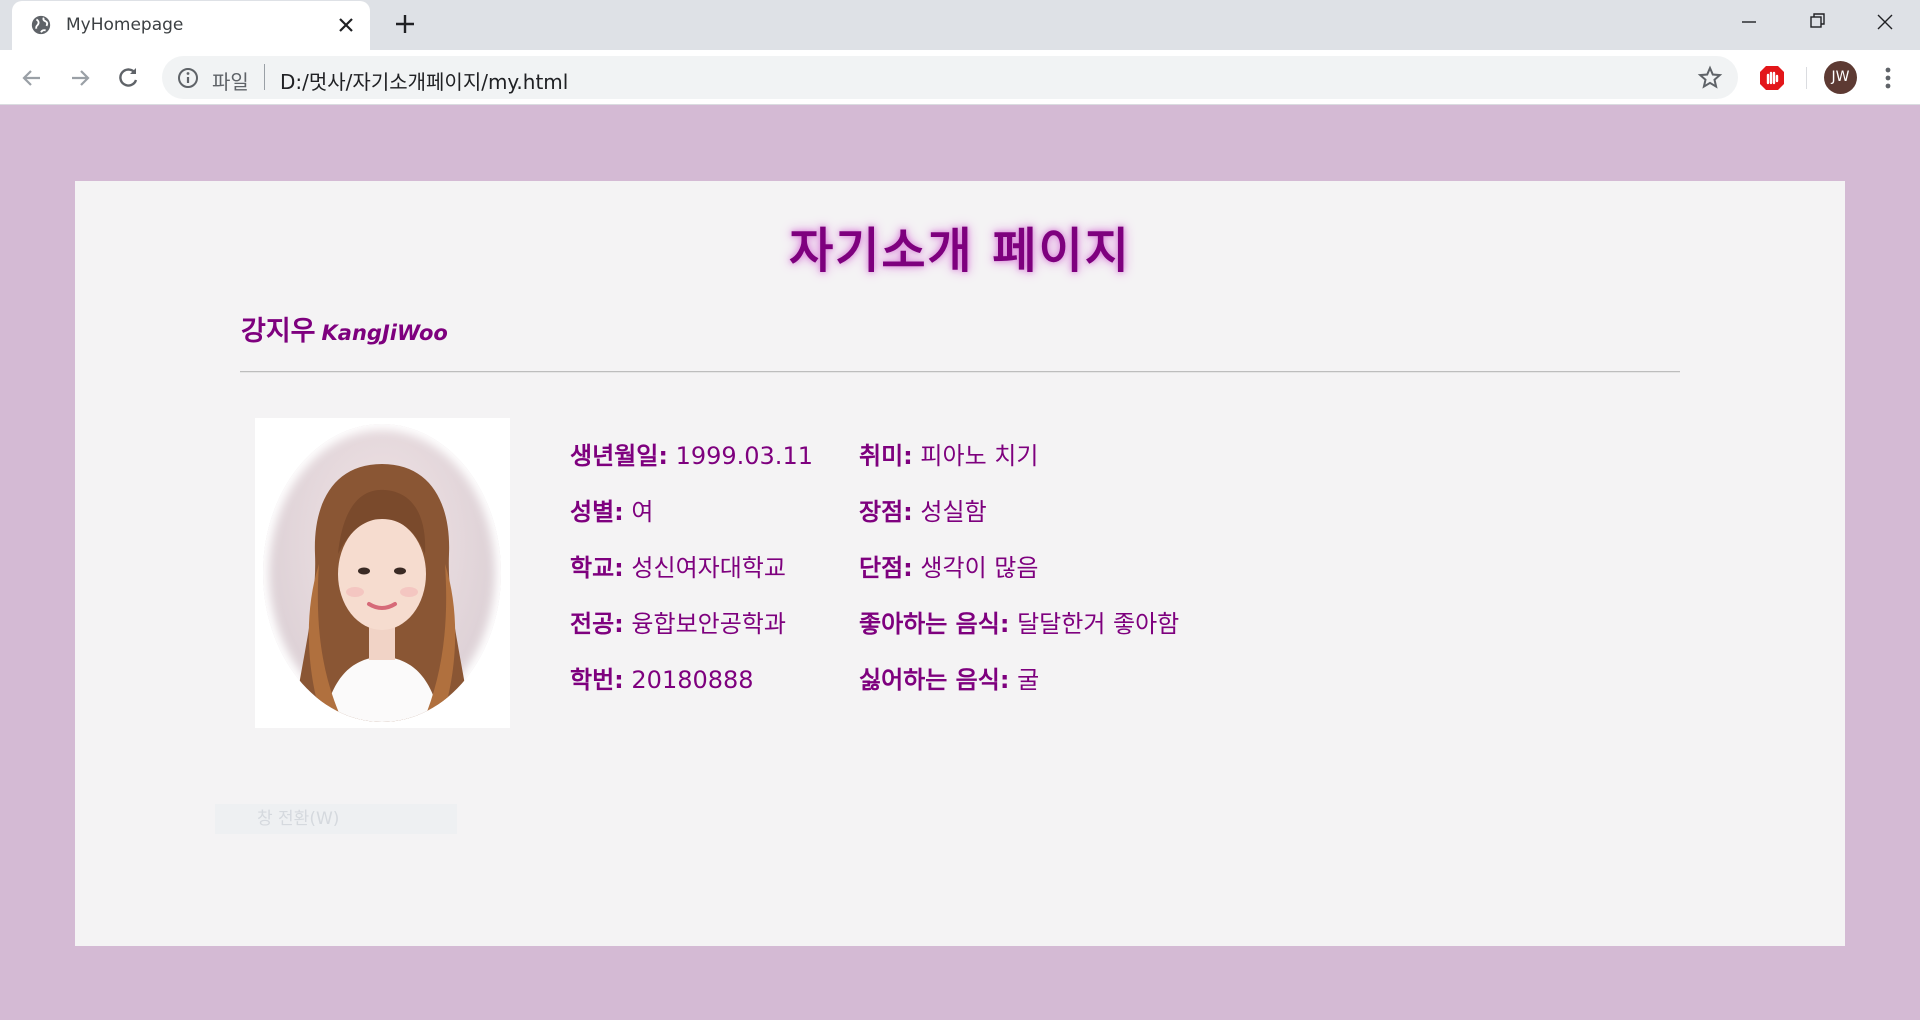 The height and width of the screenshot is (1020, 1920). I want to click on info-favorite-food: 좋아하는 음식: 달달한거 좋아함, so click(1019, 632).